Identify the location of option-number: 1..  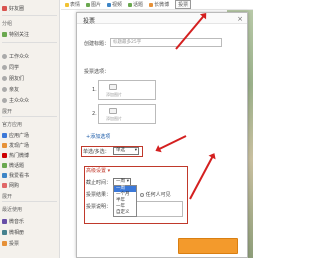
(94, 90).